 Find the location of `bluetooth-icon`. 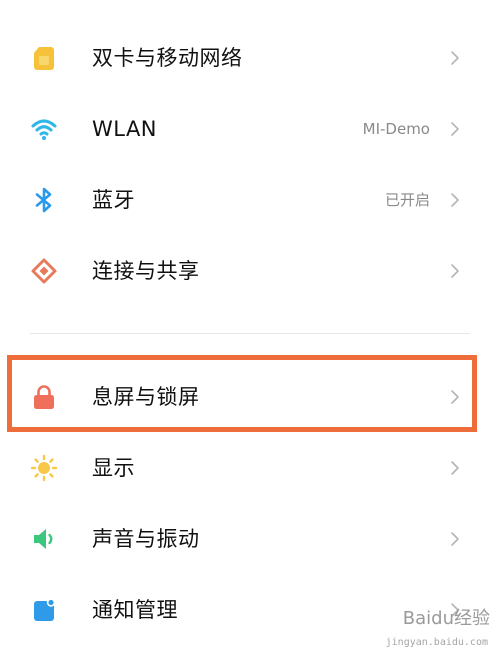

bluetooth-icon is located at coordinates (43, 200).